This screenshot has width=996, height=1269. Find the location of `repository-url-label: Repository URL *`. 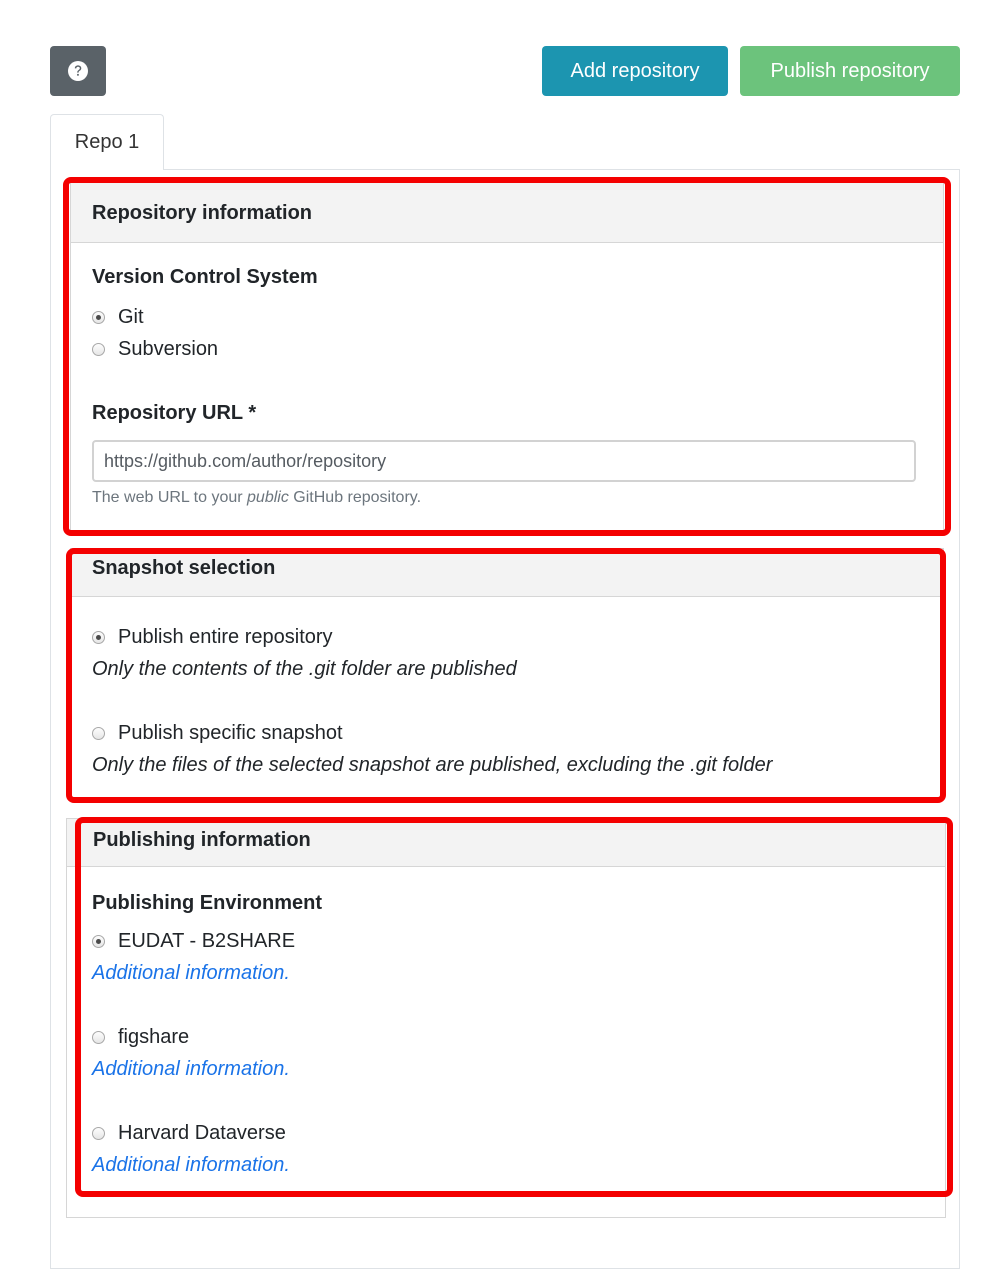

repository-url-label: Repository URL * is located at coordinates (174, 413).